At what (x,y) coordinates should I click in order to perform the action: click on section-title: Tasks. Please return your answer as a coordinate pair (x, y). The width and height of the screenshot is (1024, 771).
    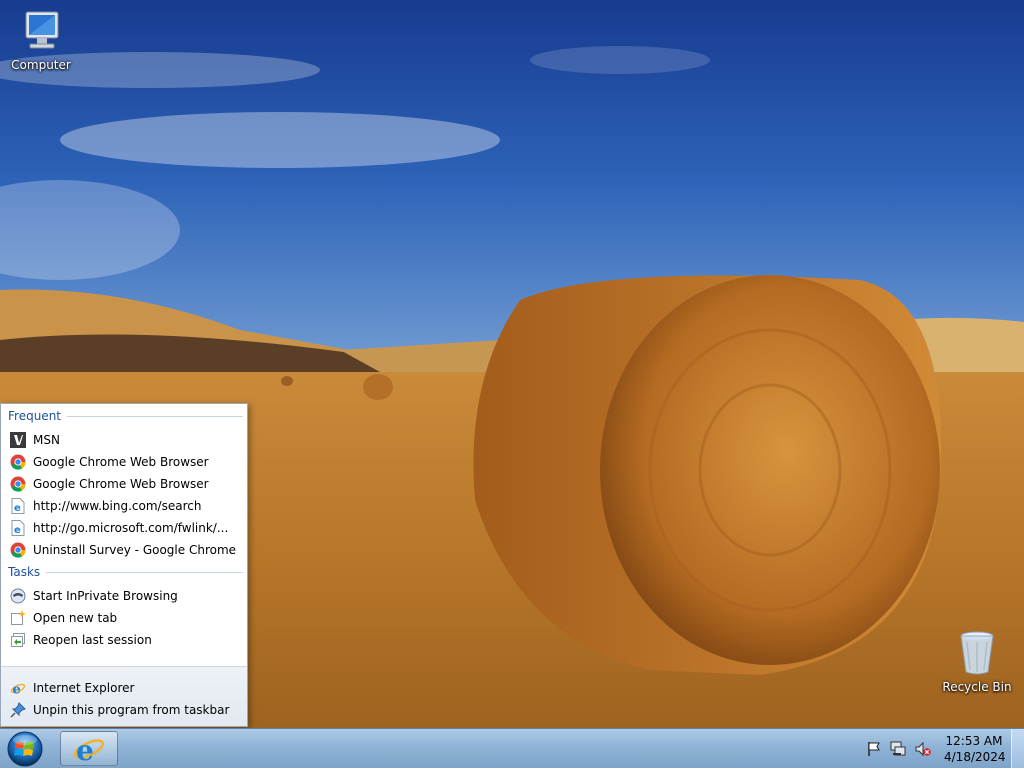
    Looking at the image, I should click on (24, 572).